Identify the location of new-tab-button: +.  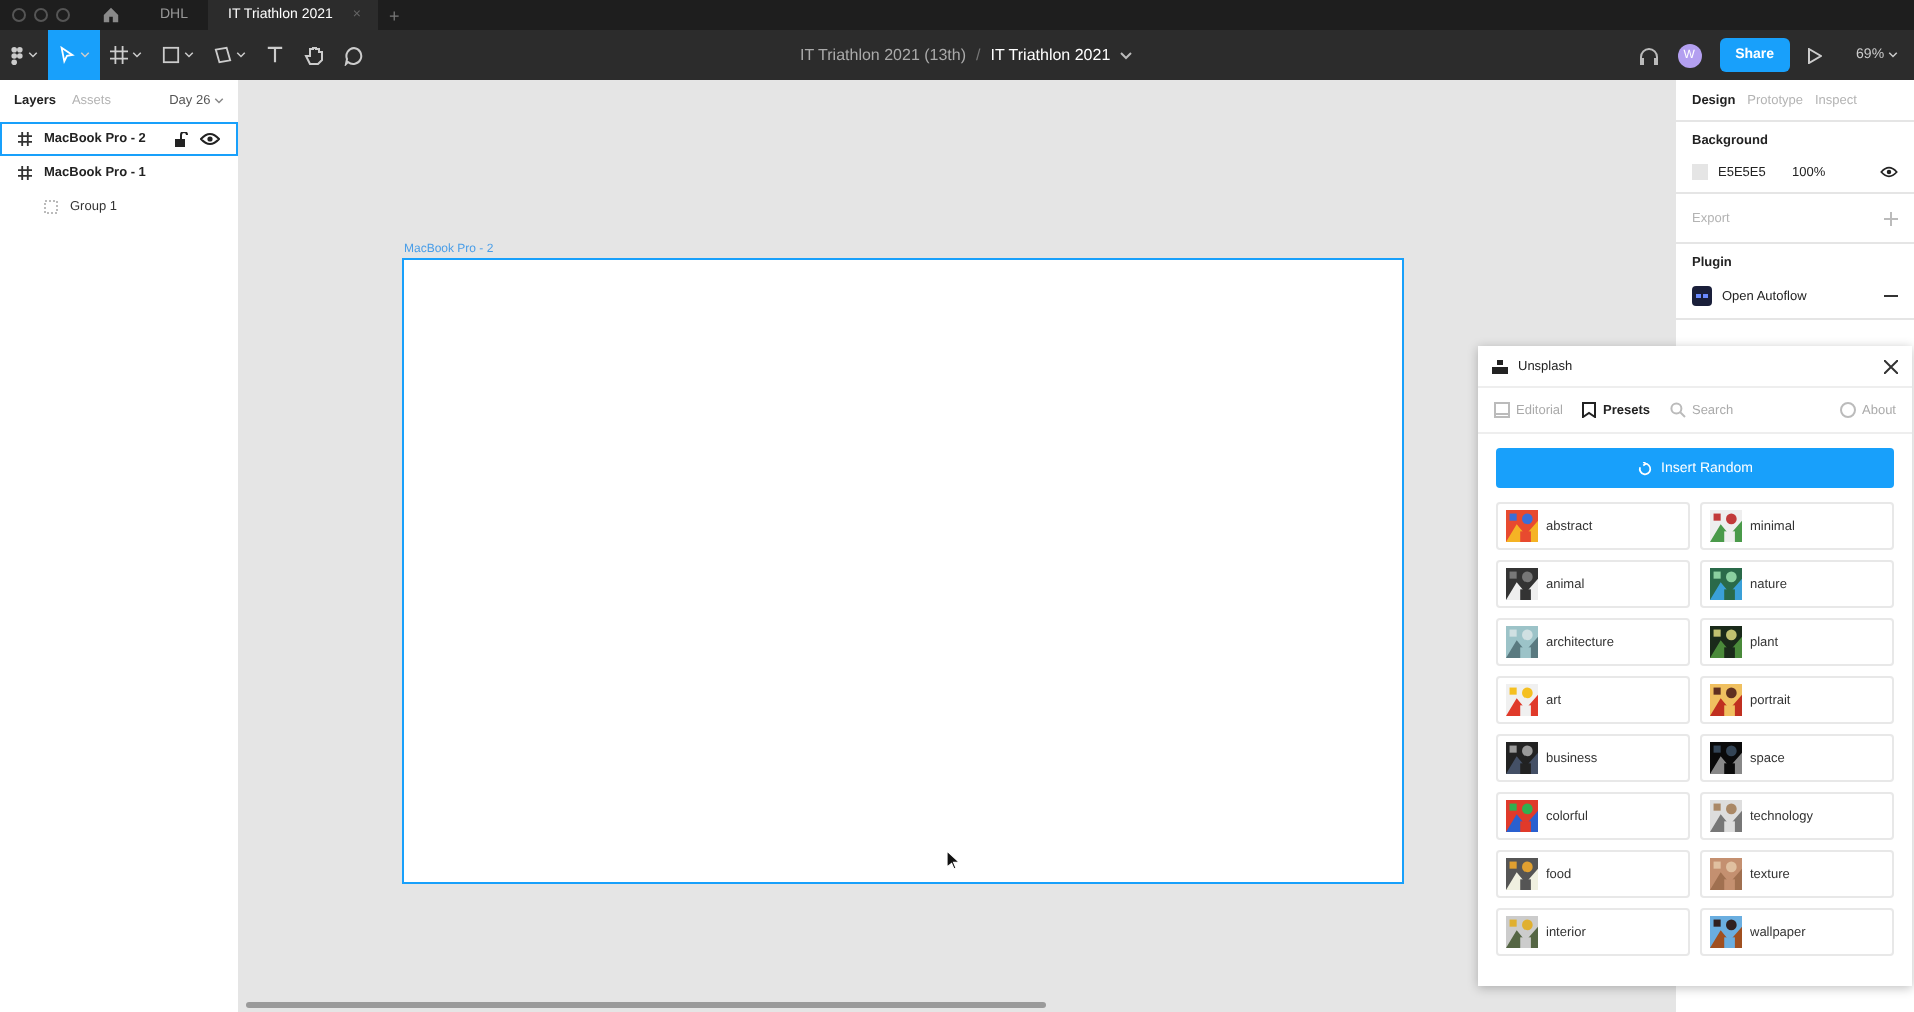
(394, 15).